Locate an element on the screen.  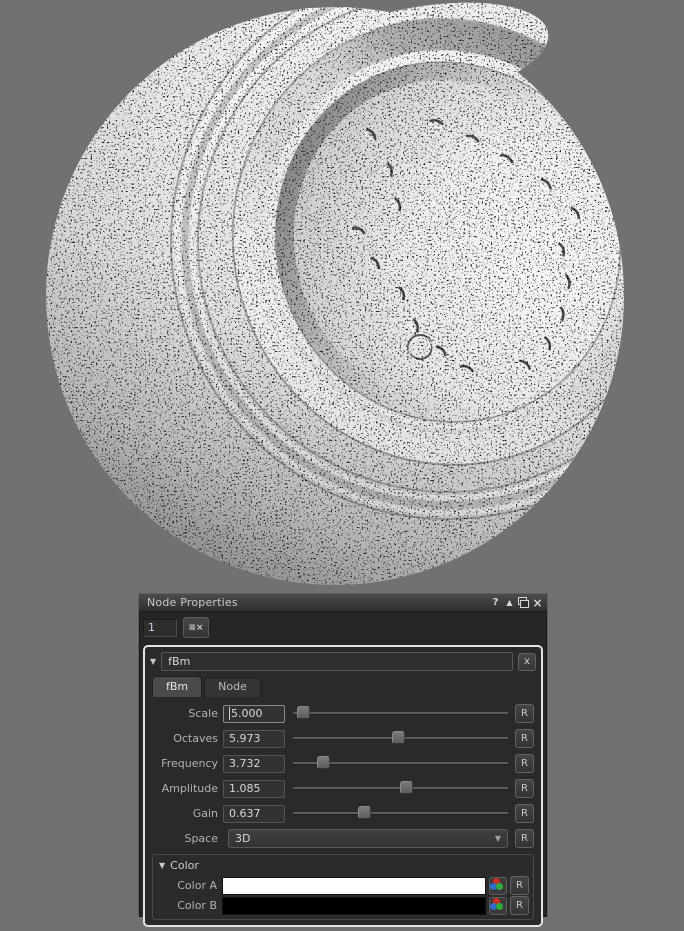
chevron-down-icon: ▼ is located at coordinates (497, 838).